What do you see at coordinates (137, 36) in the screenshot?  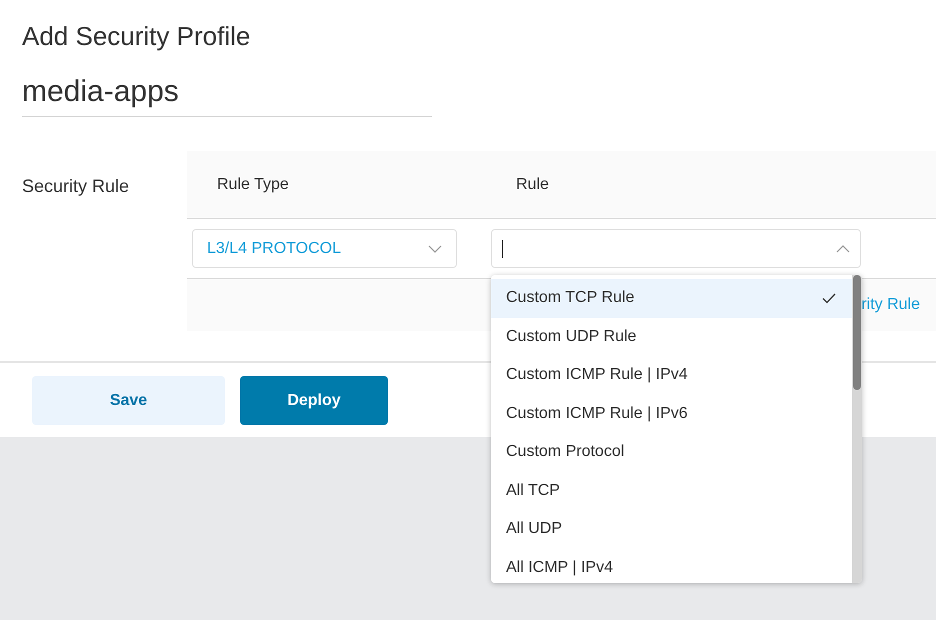 I see `page-title: Add Security Profile` at bounding box center [137, 36].